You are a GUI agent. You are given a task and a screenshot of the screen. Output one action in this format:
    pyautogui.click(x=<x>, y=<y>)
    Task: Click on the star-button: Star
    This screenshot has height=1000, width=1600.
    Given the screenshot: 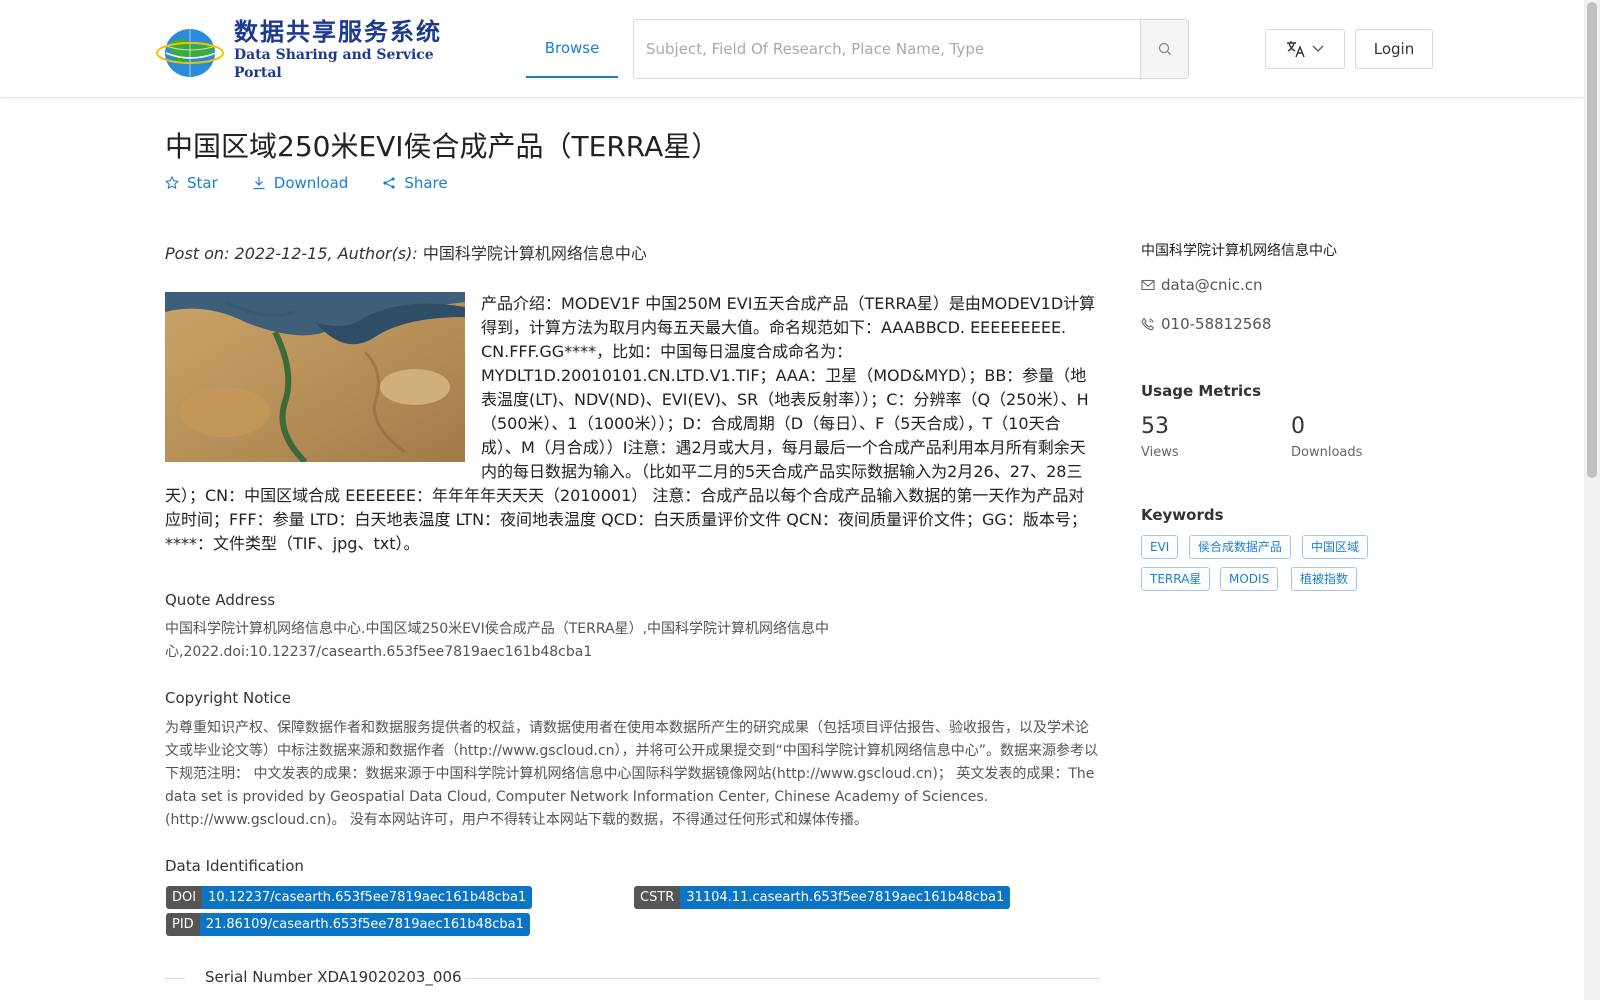 What is the action you would take?
    pyautogui.click(x=191, y=183)
    